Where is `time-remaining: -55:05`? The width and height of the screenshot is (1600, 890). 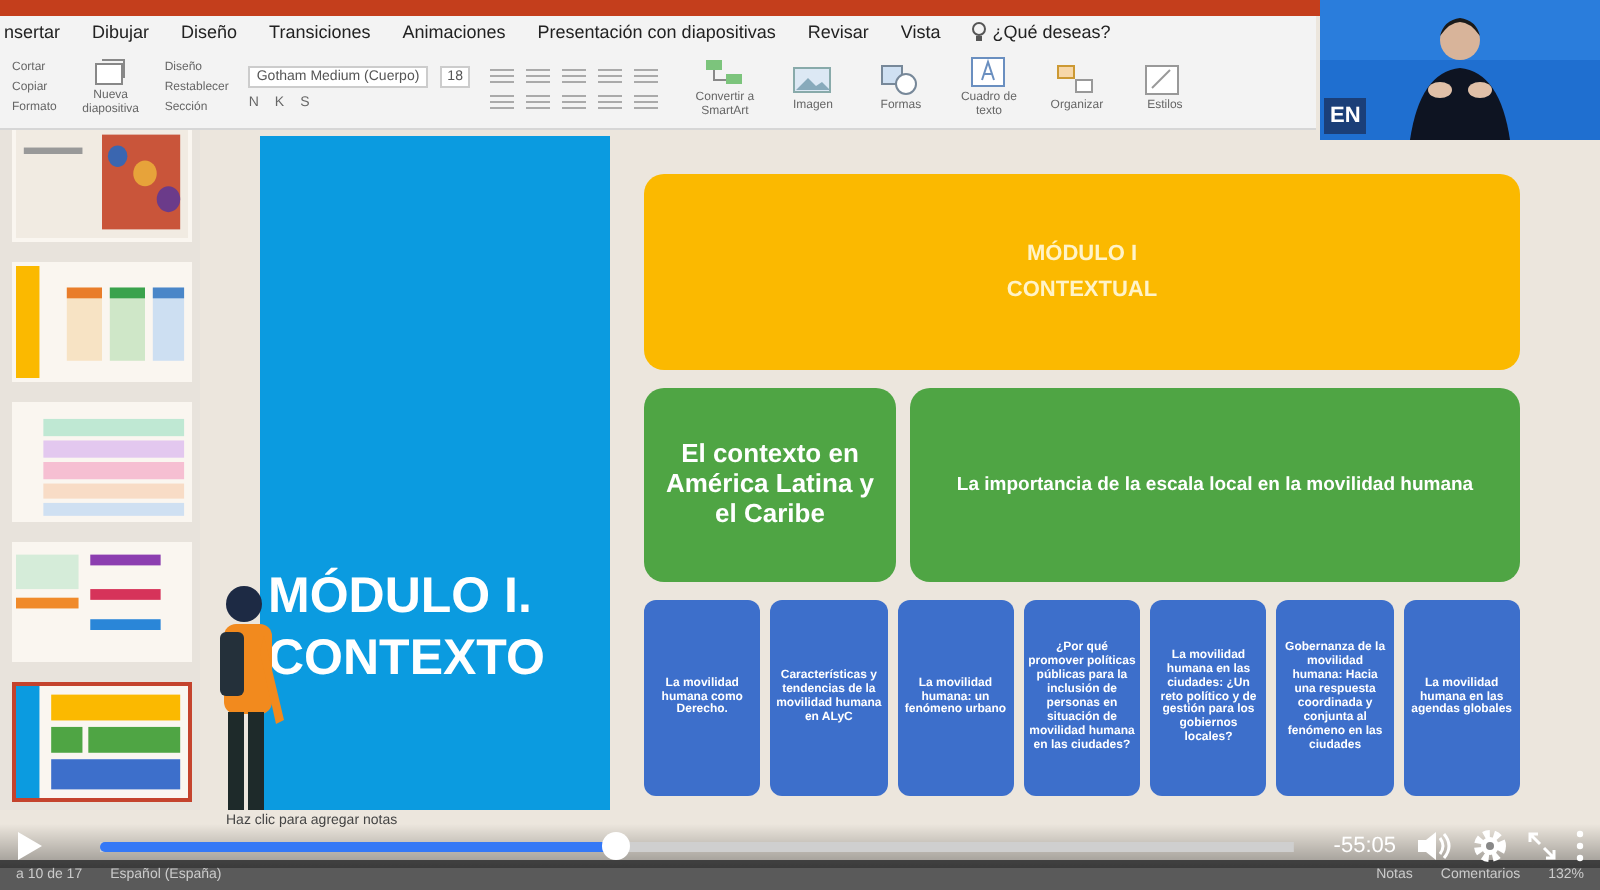 time-remaining: -55:05 is located at coordinates (1364, 846).